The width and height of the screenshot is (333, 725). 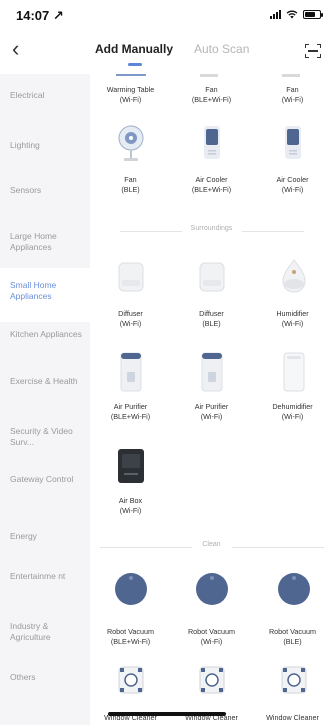 What do you see at coordinates (48, 334) in the screenshot?
I see `sidebar-item-kitchen-appliances: Kitchen Appliances` at bounding box center [48, 334].